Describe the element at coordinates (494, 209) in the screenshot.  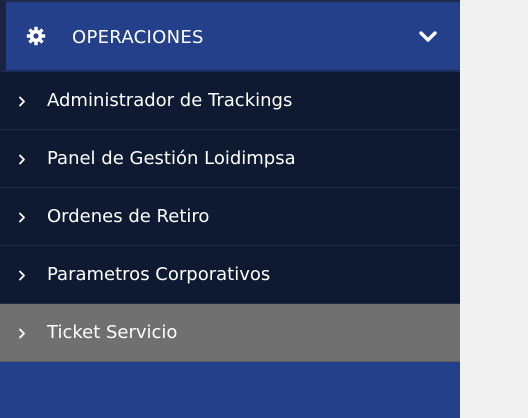
I see `content-area` at that location.